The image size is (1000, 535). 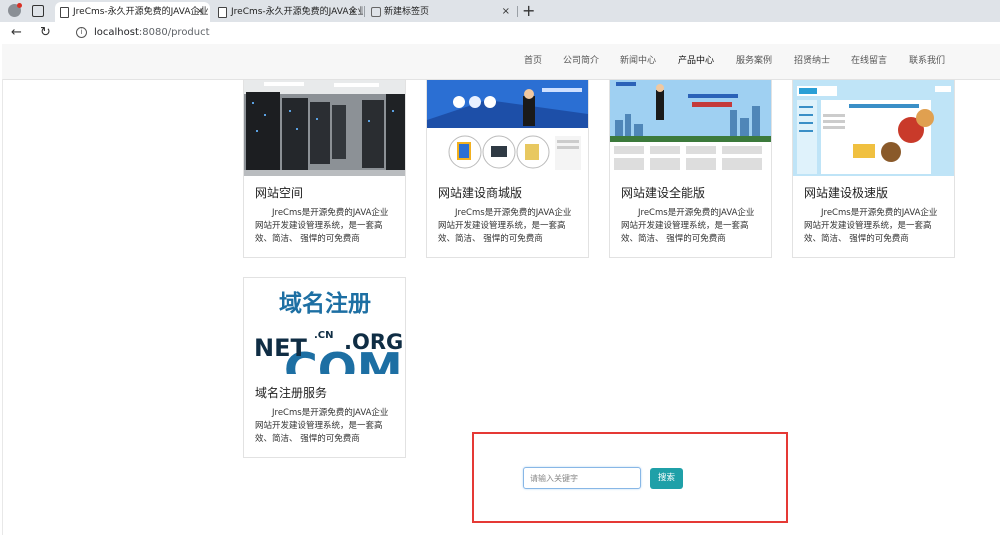 I want to click on address-host: localhost, so click(x=116, y=32).